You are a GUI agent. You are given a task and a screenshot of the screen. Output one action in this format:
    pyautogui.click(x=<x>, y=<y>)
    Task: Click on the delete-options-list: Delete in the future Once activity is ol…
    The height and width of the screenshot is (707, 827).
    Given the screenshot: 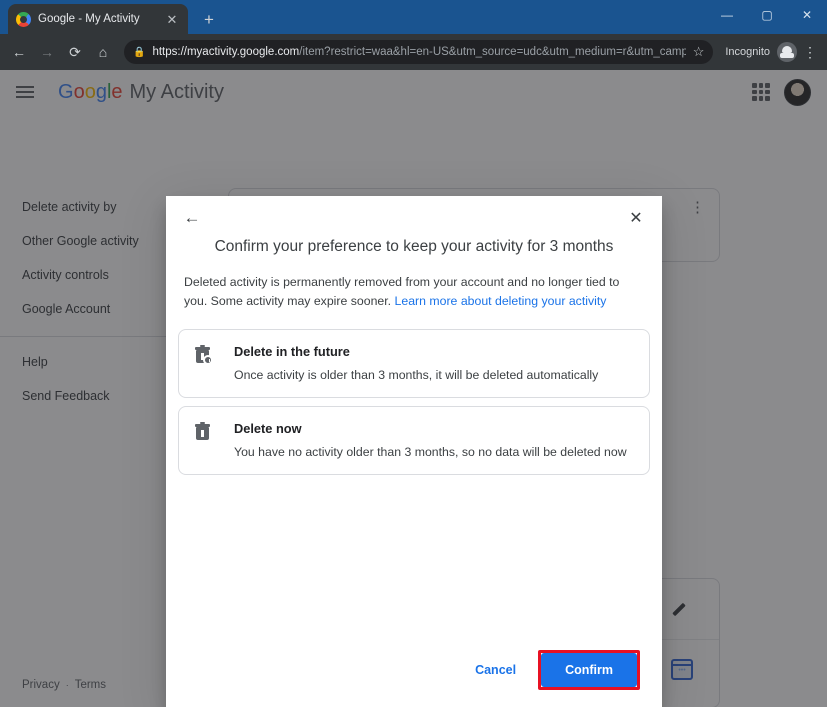 What is the action you would take?
    pyautogui.click(x=414, y=402)
    